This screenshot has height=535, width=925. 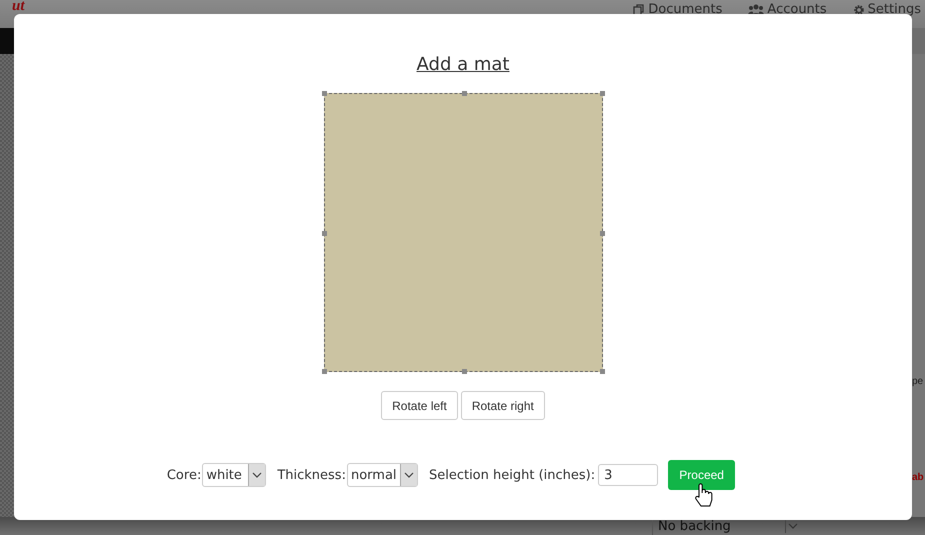 What do you see at coordinates (382, 475) in the screenshot?
I see `thickness-select: normal` at bounding box center [382, 475].